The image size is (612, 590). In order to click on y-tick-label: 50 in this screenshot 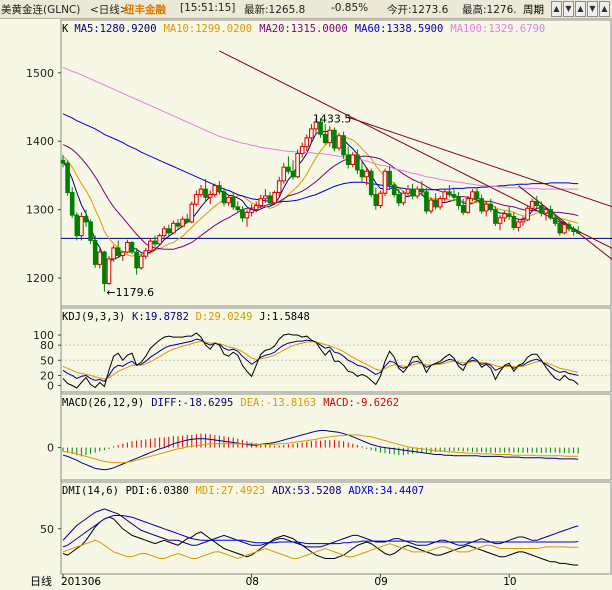, I will do `click(47, 529)`.